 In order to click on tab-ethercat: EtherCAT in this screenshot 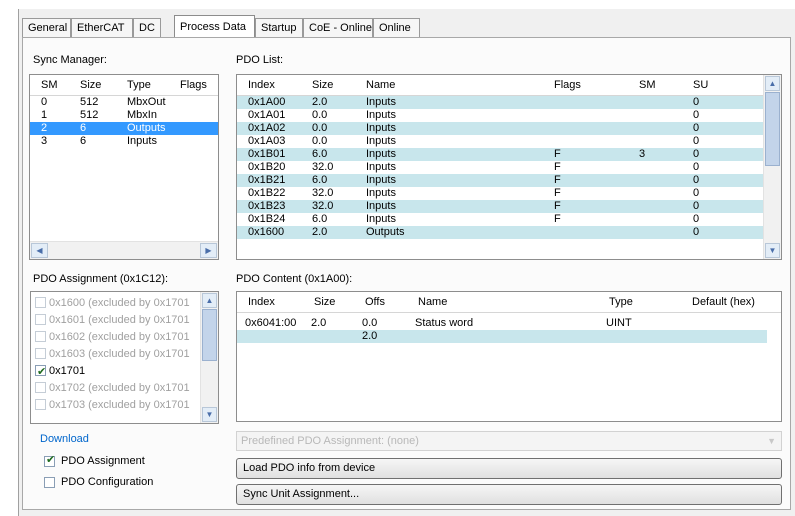, I will do `click(102, 27)`.